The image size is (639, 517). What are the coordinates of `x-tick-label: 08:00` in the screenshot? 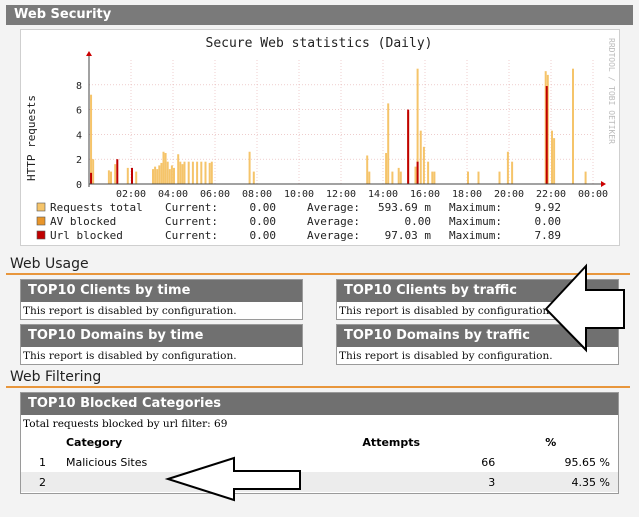 It's located at (257, 194).